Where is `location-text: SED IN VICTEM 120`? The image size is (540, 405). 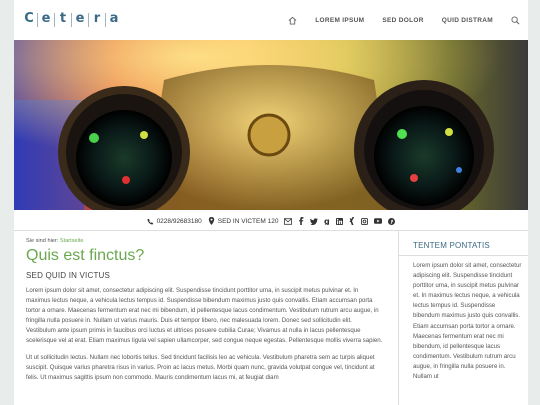 location-text: SED IN VICTEM 120 is located at coordinates (248, 221).